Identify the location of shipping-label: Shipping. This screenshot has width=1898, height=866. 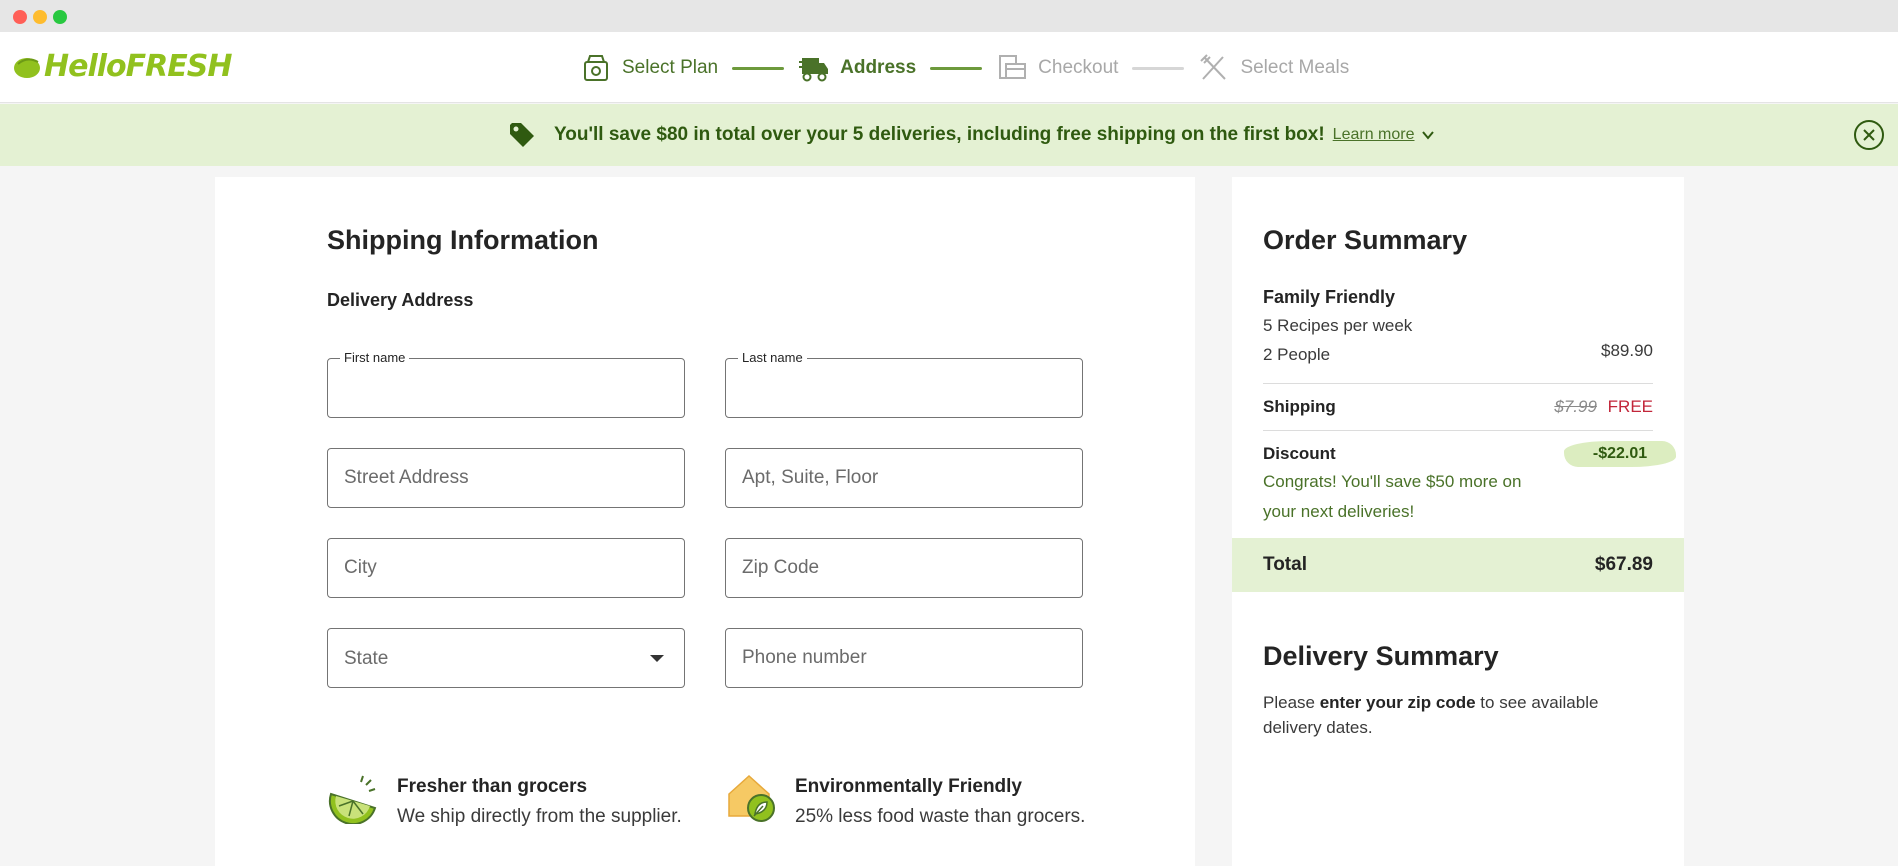
(1299, 406).